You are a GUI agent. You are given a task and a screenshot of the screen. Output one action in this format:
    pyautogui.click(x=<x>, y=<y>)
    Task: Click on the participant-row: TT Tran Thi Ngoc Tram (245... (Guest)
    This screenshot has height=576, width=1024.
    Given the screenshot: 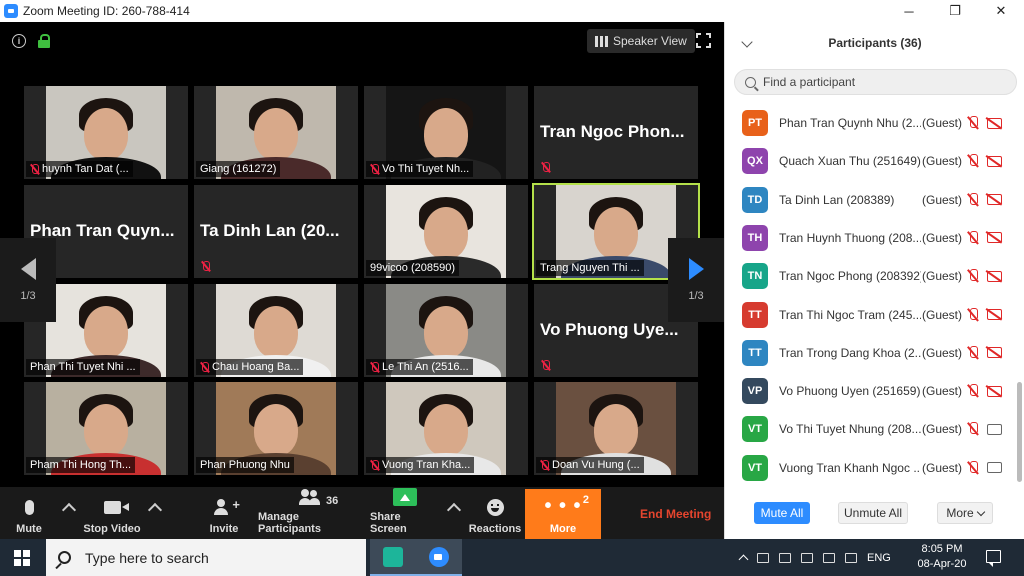 What is the action you would take?
    pyautogui.click(x=871, y=315)
    